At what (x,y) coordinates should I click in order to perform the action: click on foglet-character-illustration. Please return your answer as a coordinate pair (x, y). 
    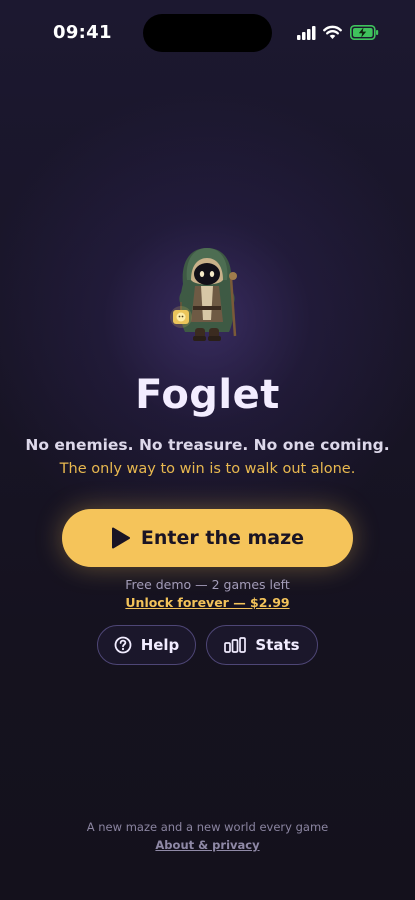
    Looking at the image, I should click on (203, 294).